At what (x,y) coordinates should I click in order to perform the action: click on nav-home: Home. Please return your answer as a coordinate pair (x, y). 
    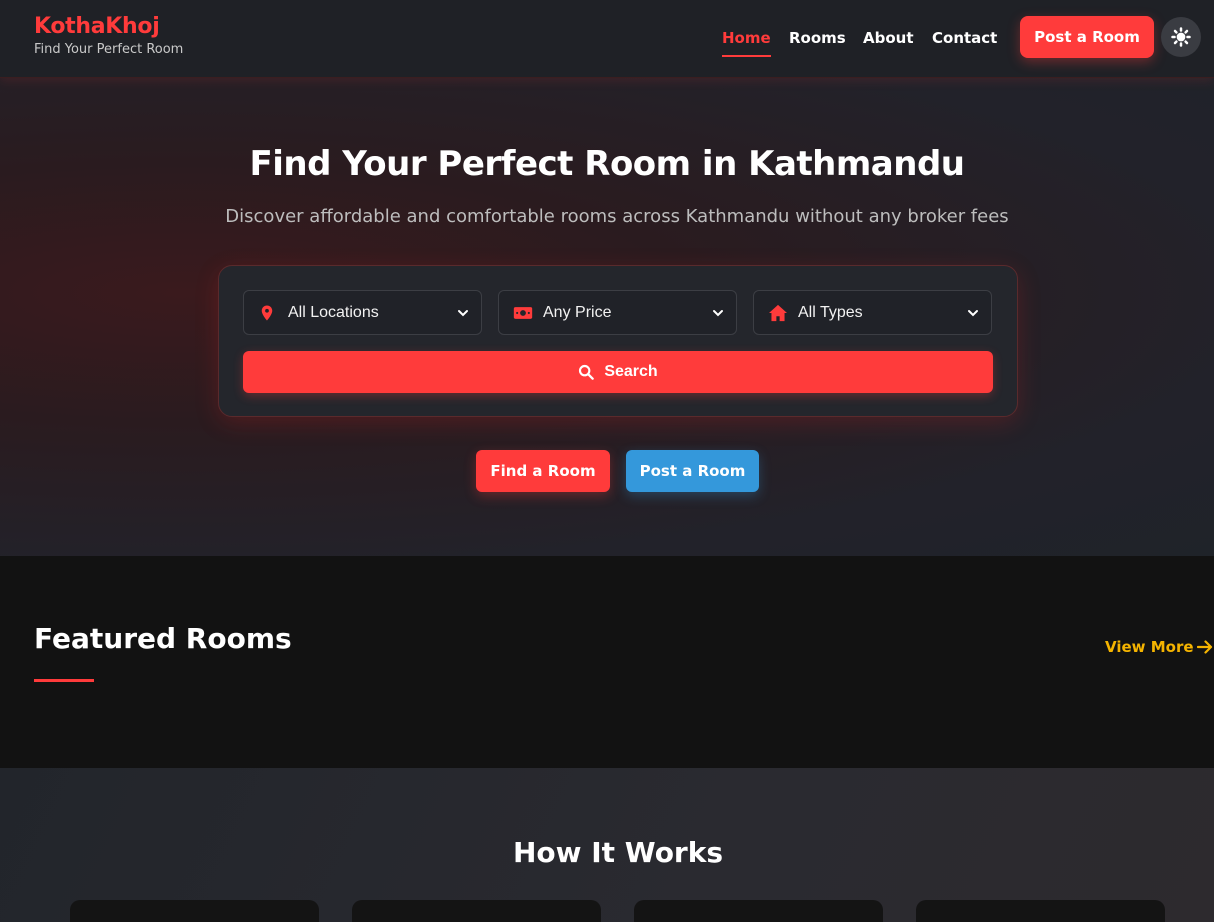
    Looking at the image, I should click on (746, 43).